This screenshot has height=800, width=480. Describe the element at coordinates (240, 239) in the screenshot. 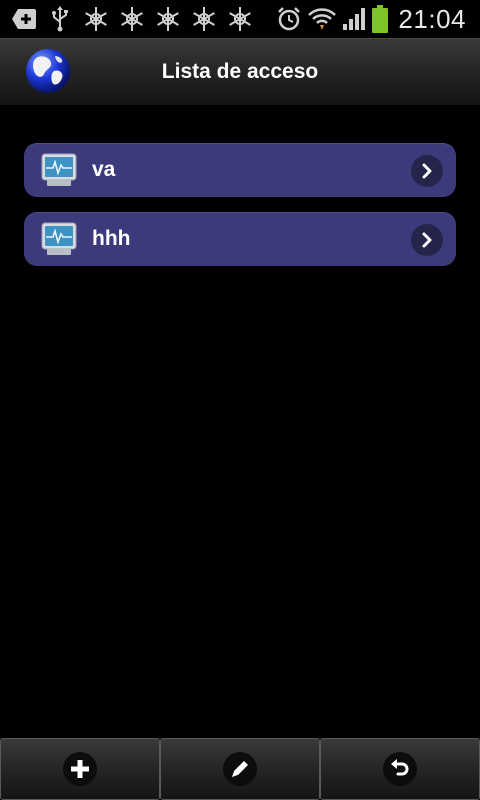

I see `list-item: hhh` at that location.